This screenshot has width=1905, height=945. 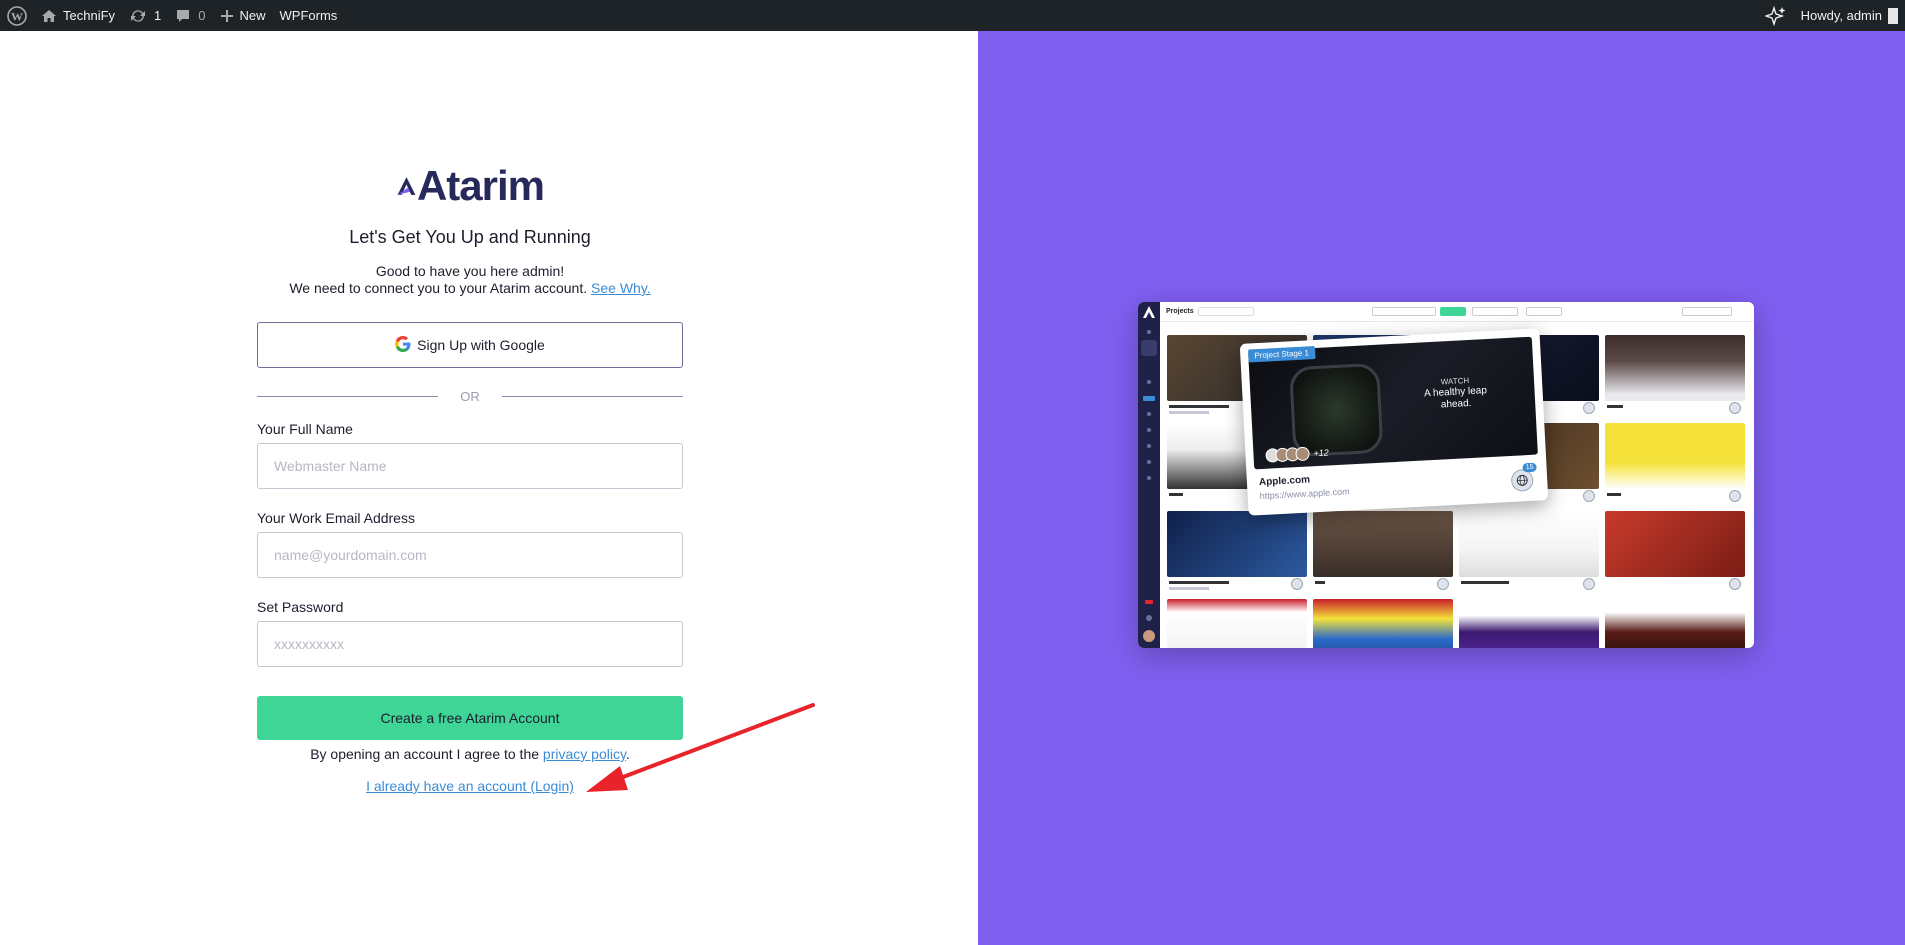 I want to click on google-signup-button: Sign Up with Google, so click(x=470, y=345).